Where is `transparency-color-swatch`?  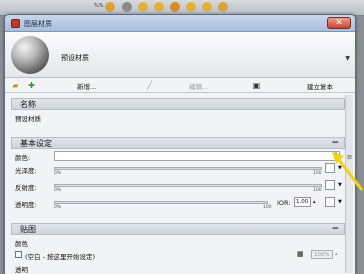
transparency-color-swatch is located at coordinates (330, 202).